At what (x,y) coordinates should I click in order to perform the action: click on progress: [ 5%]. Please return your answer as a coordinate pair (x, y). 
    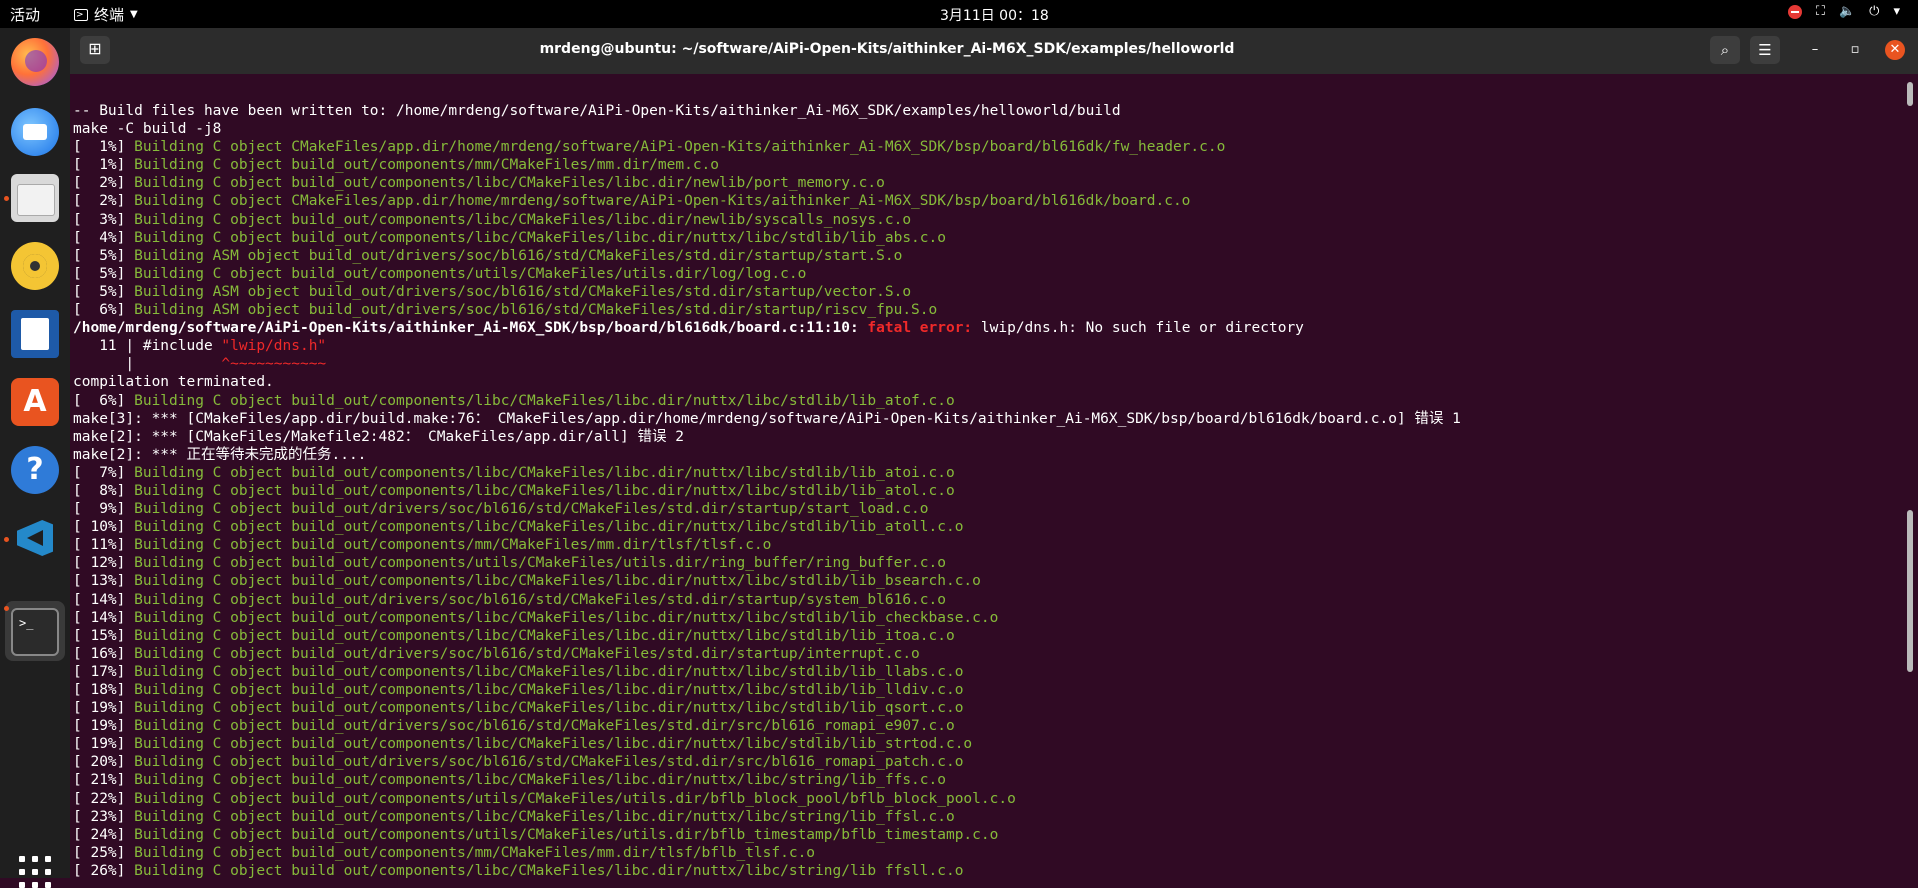
    Looking at the image, I should click on (104, 291).